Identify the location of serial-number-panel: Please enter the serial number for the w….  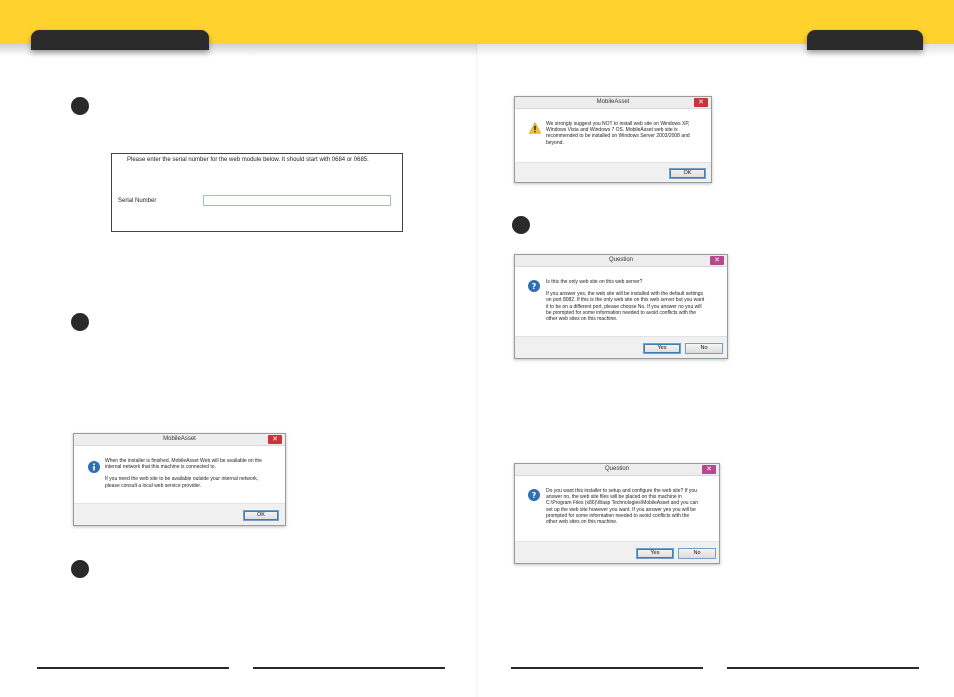
(257, 192).